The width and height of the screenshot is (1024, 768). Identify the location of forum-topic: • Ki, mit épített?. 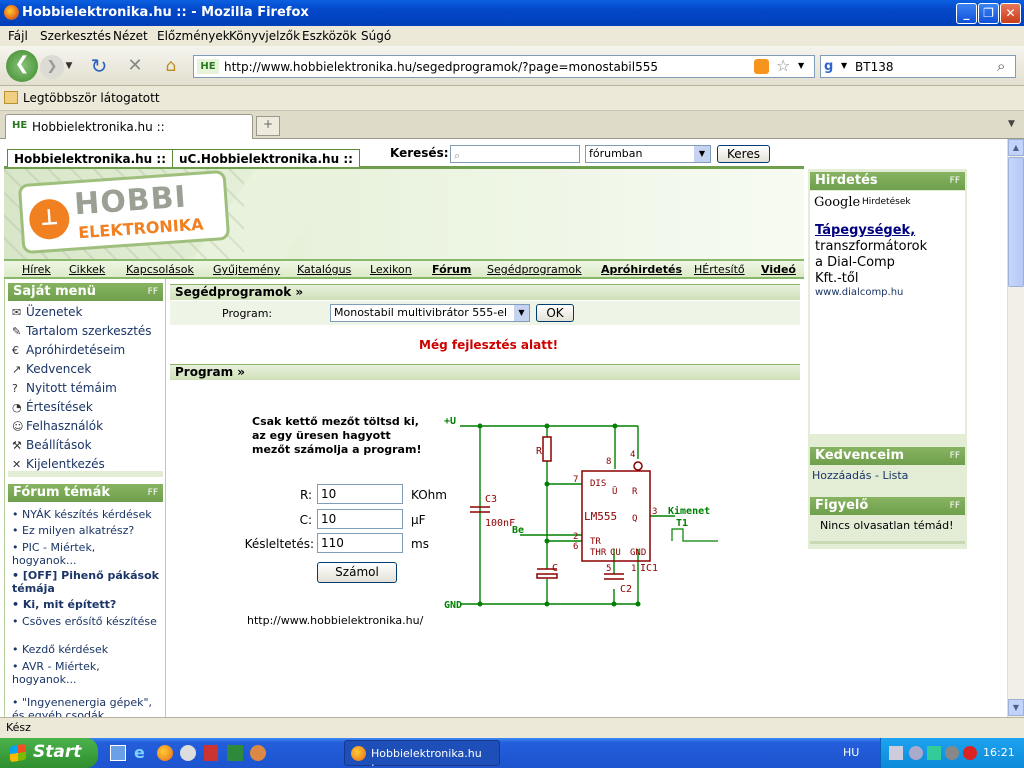
(87, 604).